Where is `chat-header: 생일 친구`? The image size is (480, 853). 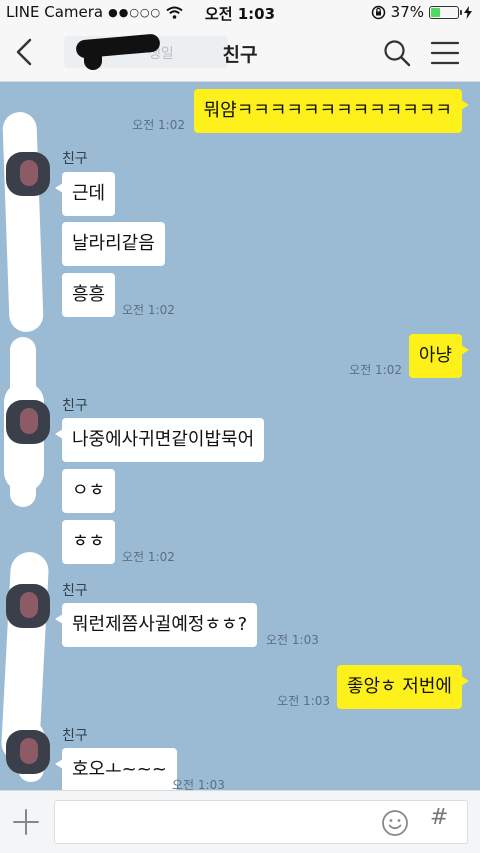
chat-header: 생일 친구 is located at coordinates (240, 53).